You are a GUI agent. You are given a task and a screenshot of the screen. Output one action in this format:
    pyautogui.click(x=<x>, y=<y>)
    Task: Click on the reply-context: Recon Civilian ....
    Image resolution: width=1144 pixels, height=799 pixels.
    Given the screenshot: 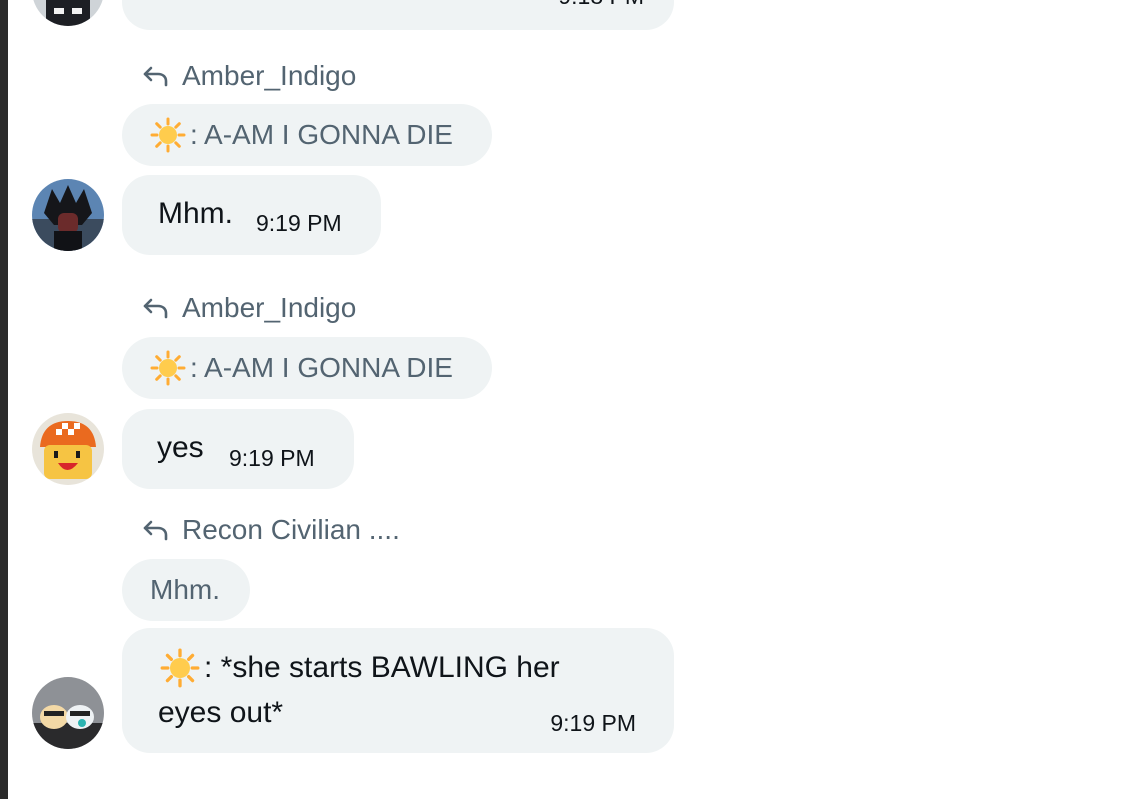 What is the action you would take?
    pyautogui.click(x=271, y=530)
    